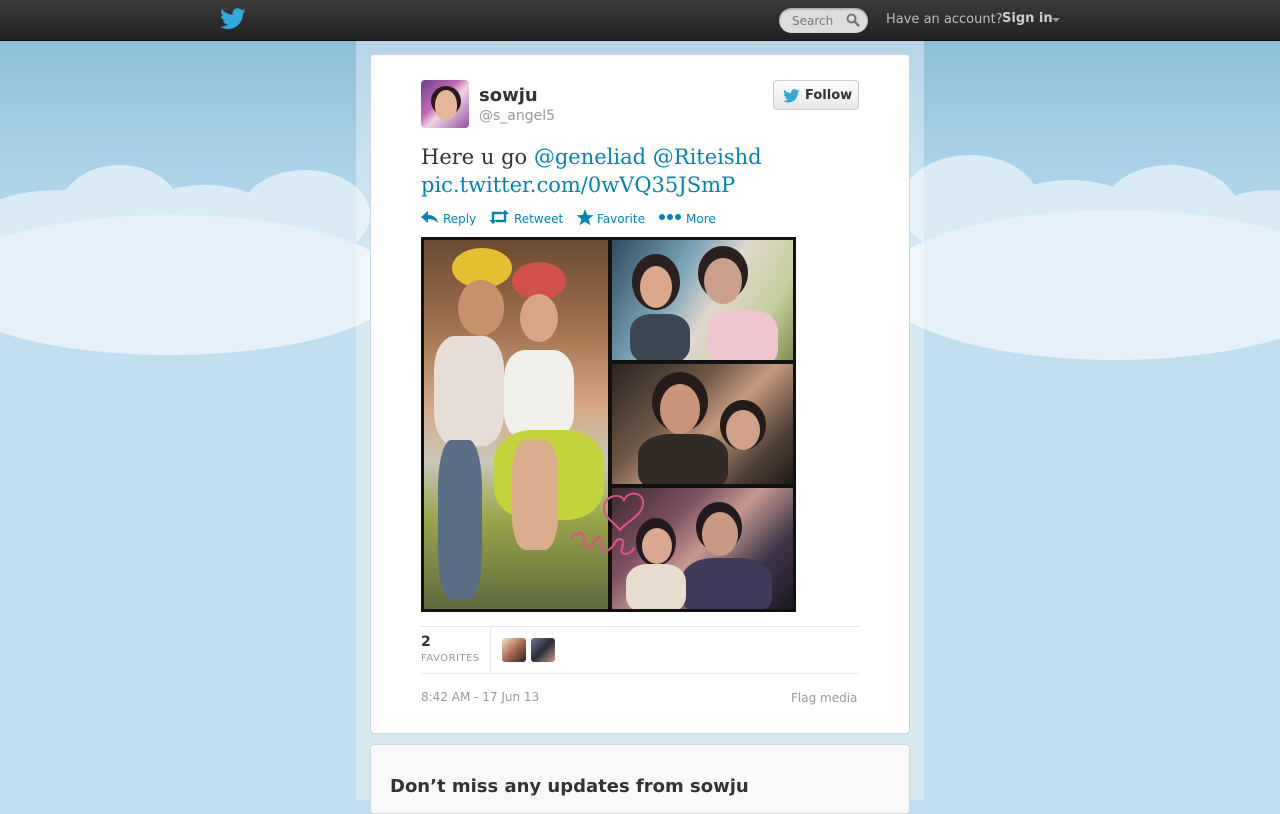  I want to click on promo-heading: Don’t miss any updates from sowju, so click(569, 786).